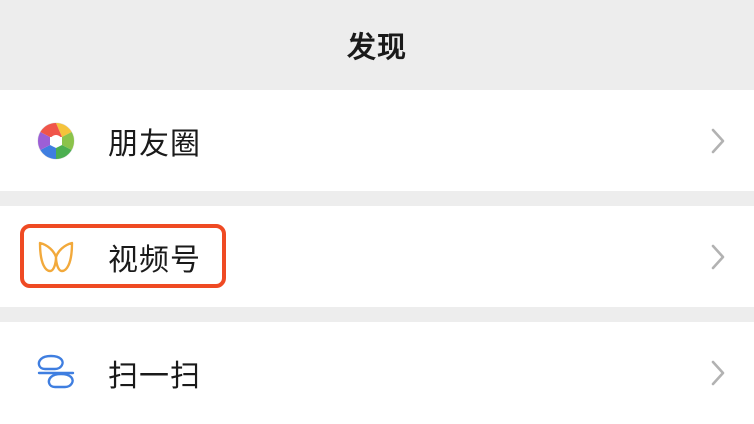  Describe the element at coordinates (56, 141) in the screenshot. I see `moments-aperture-icon` at that location.